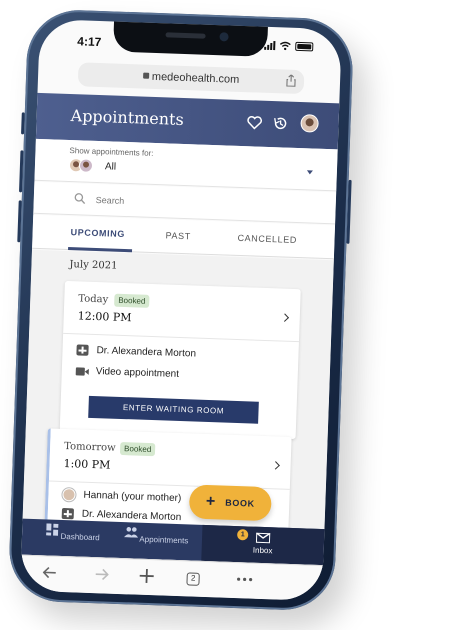 This screenshot has height=630, width=475. Describe the element at coordinates (130, 532) in the screenshot. I see `people-icon` at that location.